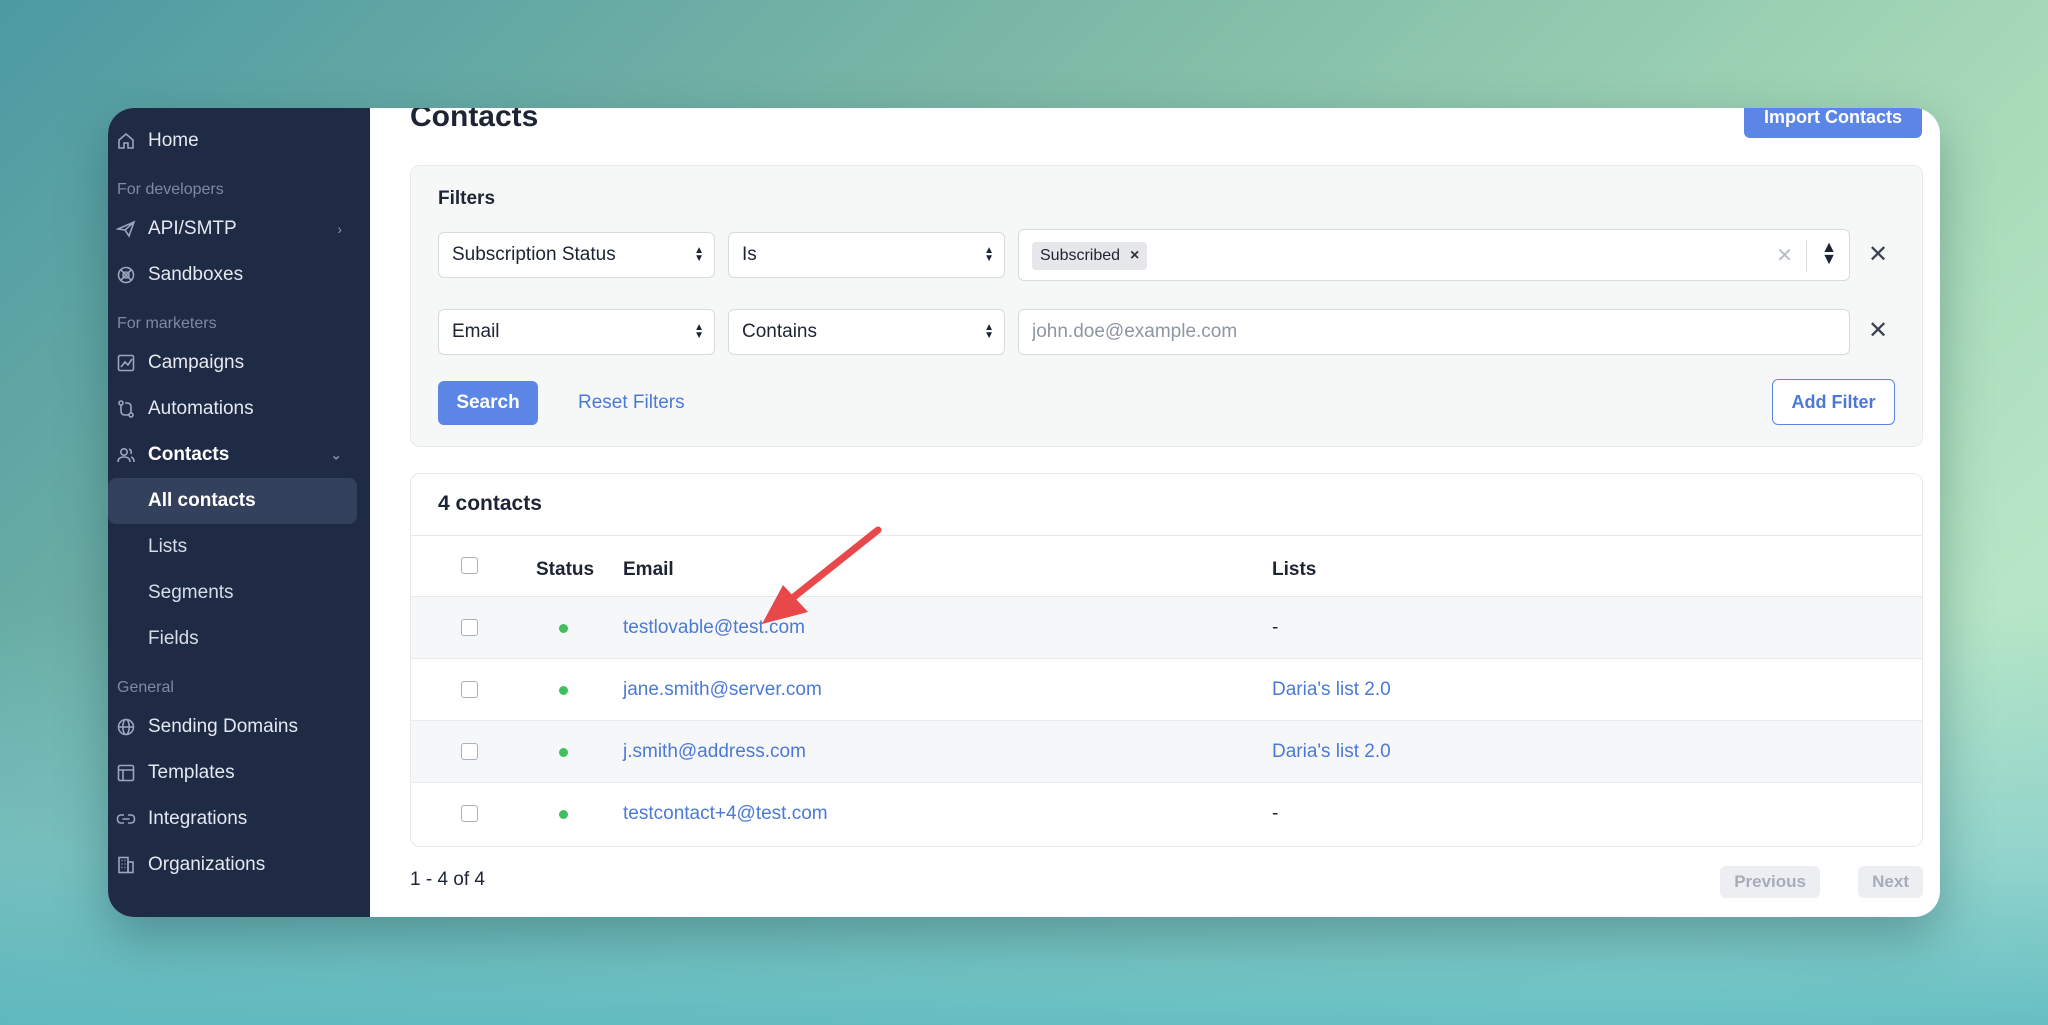 The image size is (2048, 1025). I want to click on import-contacts-button: Import Contacts, so click(1832, 123).